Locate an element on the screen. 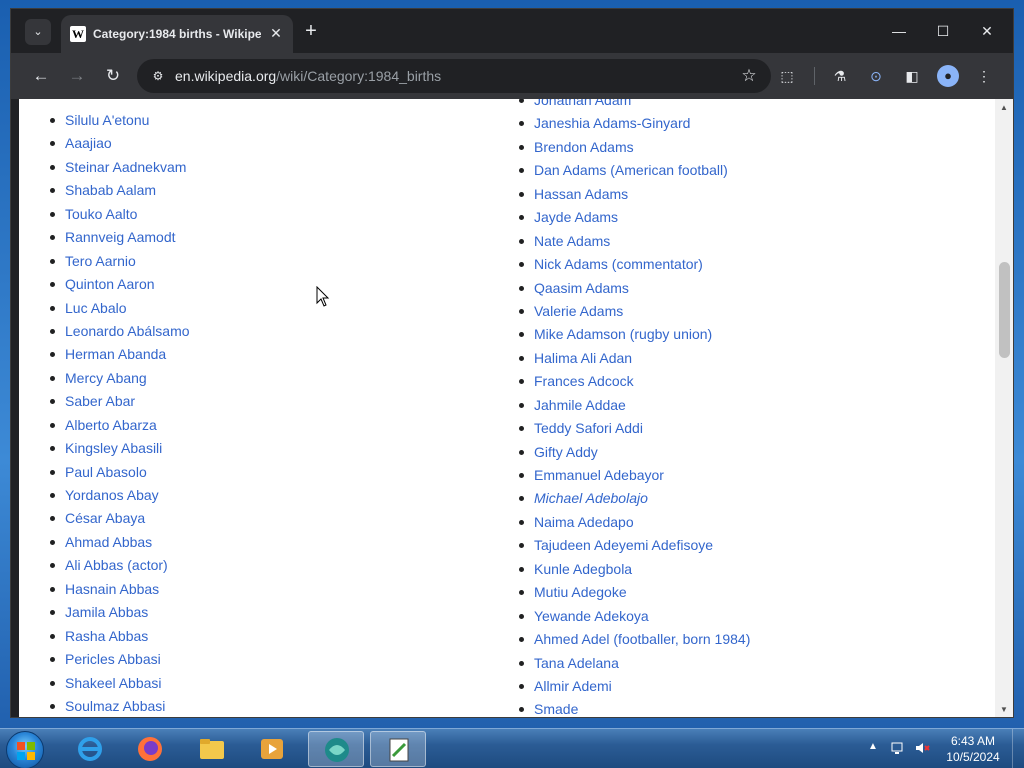 This screenshot has width=1024, height=768. name-link: Janeshia Adams-Ginyard is located at coordinates (634, 124).